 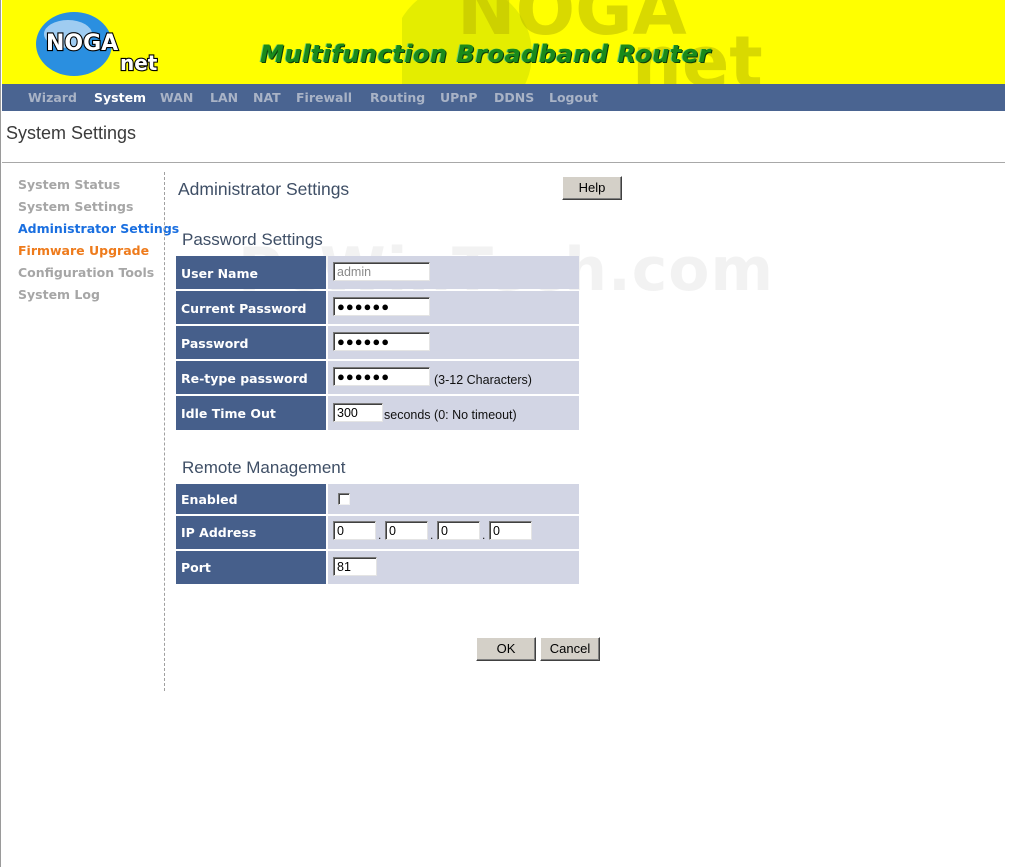 I want to click on sidebar-separator, so click(x=164, y=431).